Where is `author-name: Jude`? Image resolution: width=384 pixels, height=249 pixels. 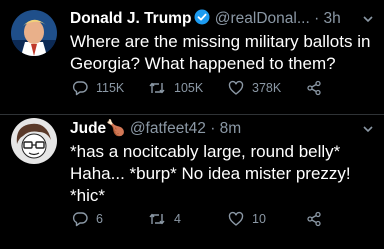 author-name: Jude is located at coordinates (88, 128).